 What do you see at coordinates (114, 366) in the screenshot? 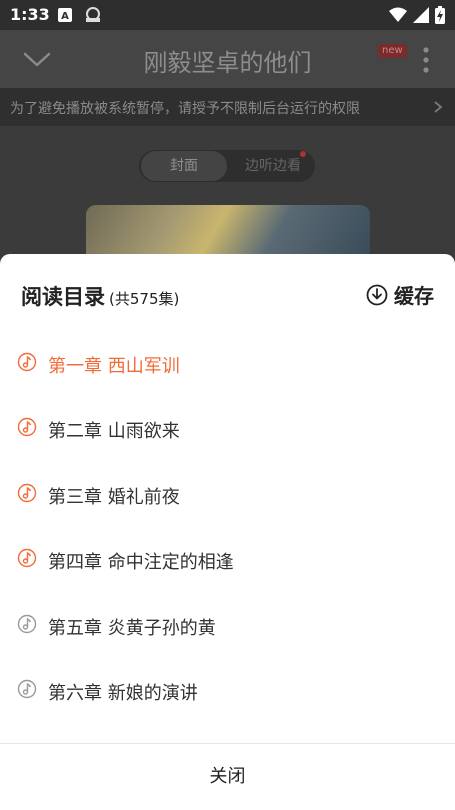
I see `chapter-label: 第一章 西山军训` at bounding box center [114, 366].